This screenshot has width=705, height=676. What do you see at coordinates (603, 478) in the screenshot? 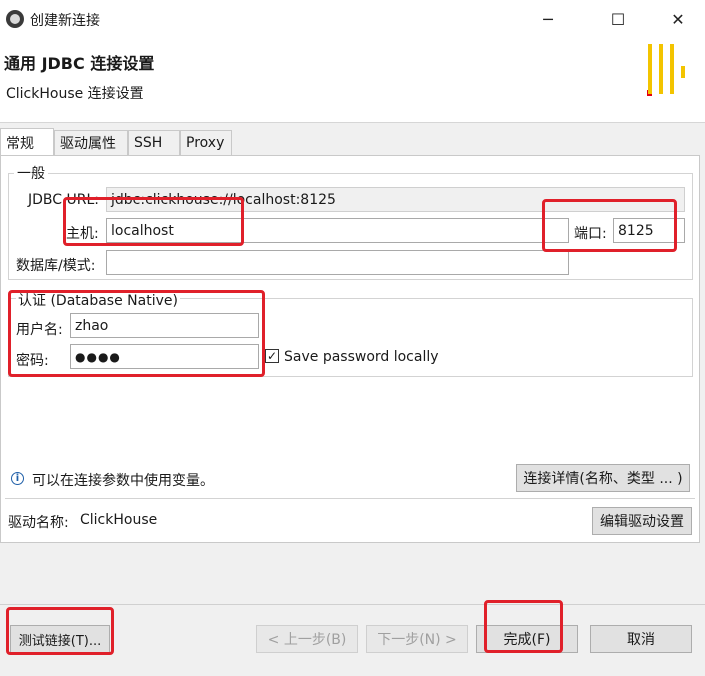
I see `connection-details-button: 连接详情(名称、类型 ... )` at bounding box center [603, 478].